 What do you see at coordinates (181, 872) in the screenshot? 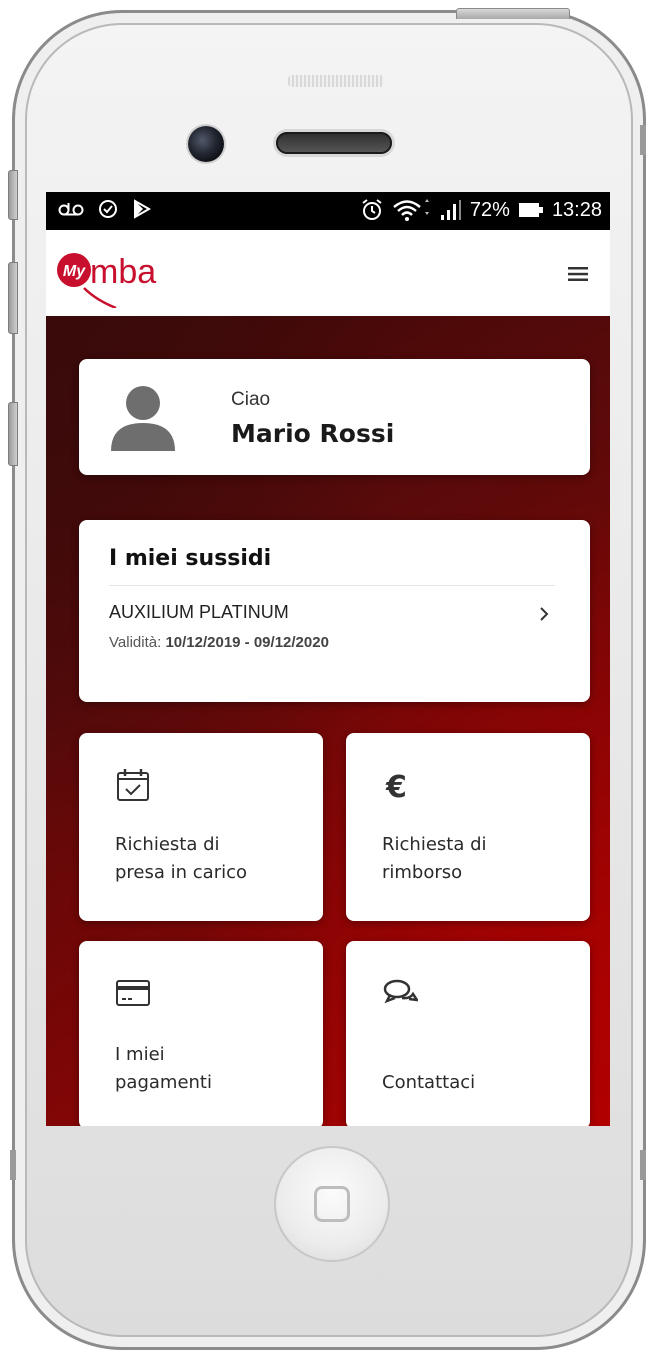
I see `tile-label-line: presa in carico` at bounding box center [181, 872].